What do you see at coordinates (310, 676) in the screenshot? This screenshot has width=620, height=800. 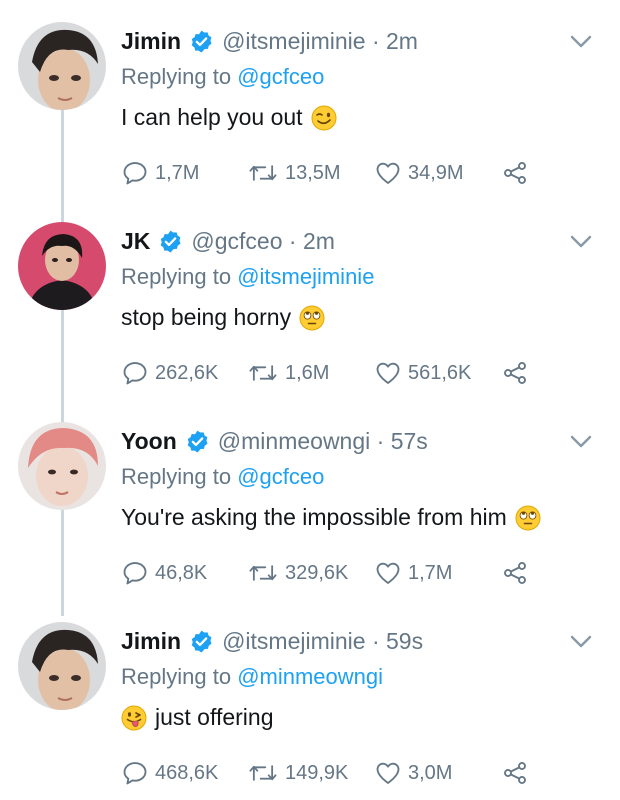 I see `mention-link: @minmeowngi` at bounding box center [310, 676].